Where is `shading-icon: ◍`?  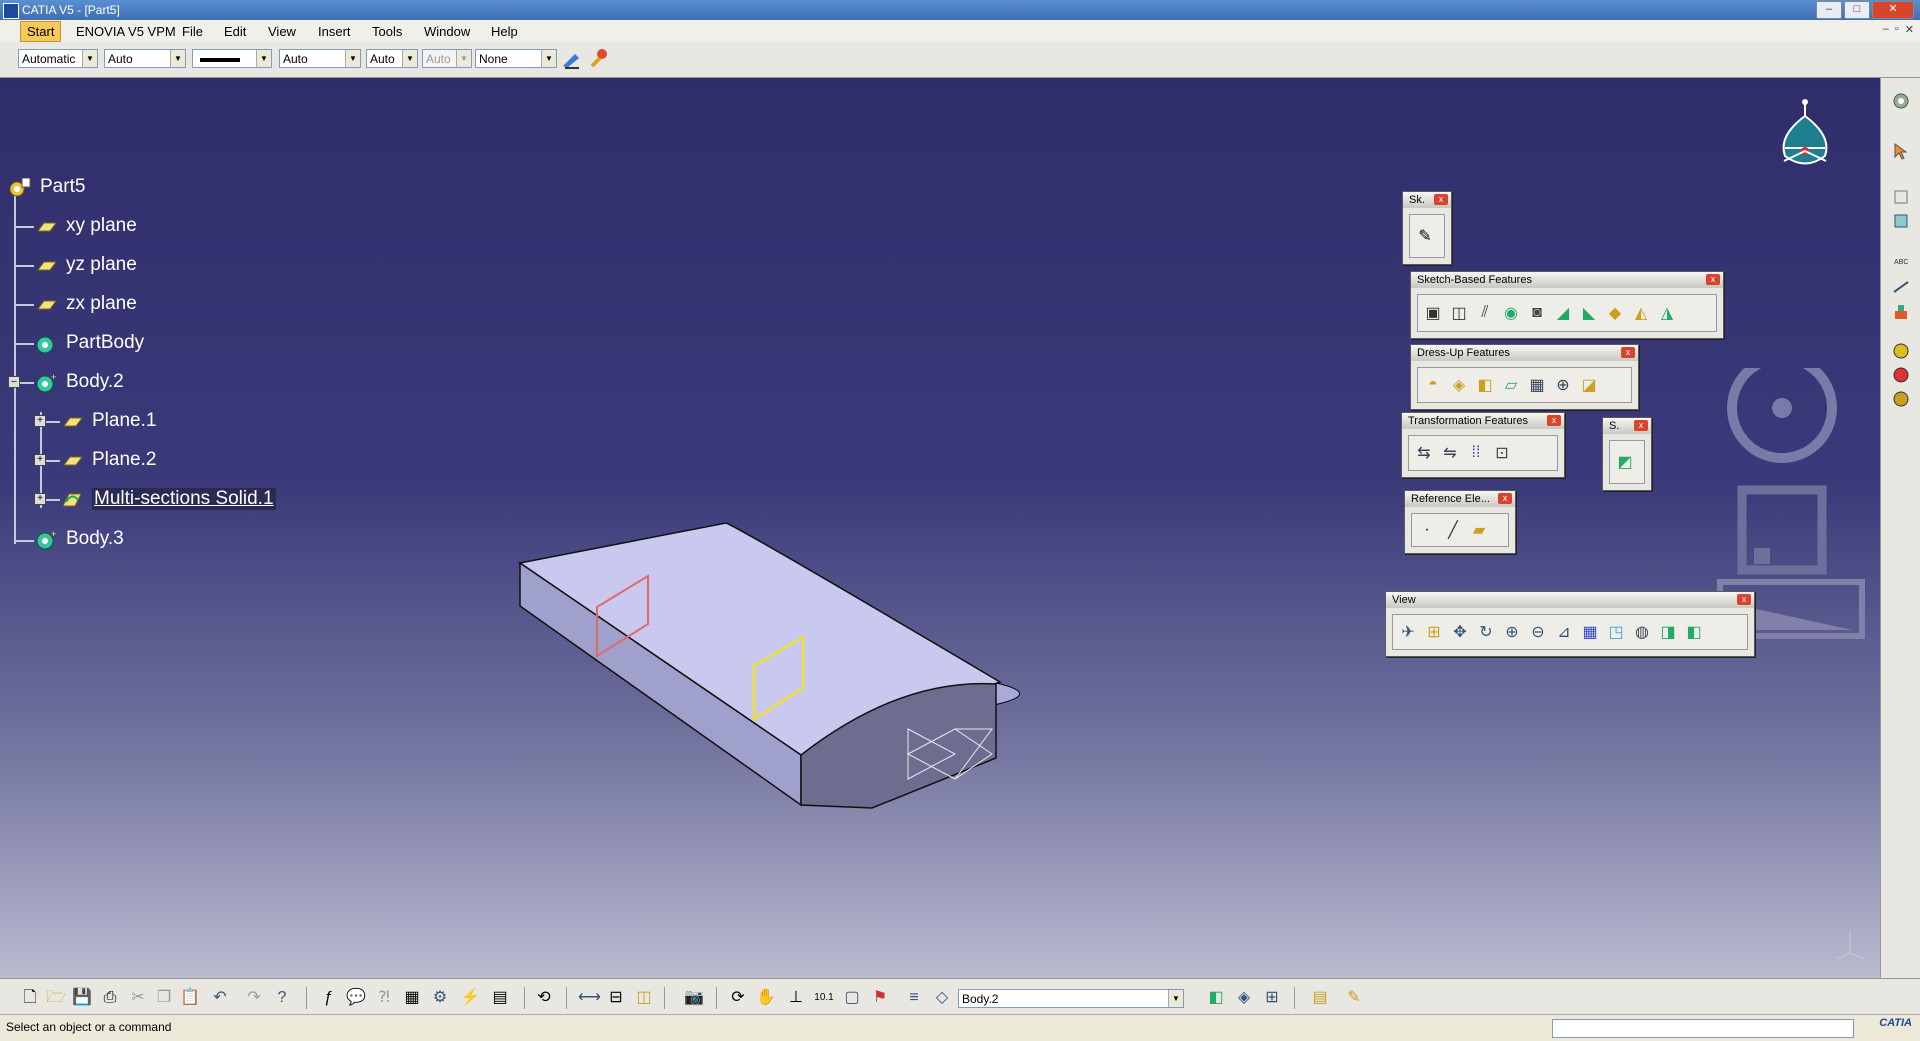 shading-icon: ◍ is located at coordinates (1642, 632).